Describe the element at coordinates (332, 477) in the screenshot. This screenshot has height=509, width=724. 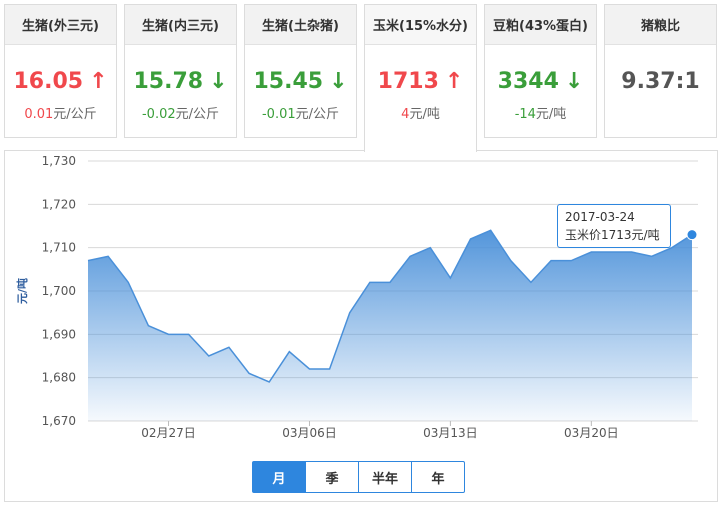
I see `range-quarter-button: 季` at that location.